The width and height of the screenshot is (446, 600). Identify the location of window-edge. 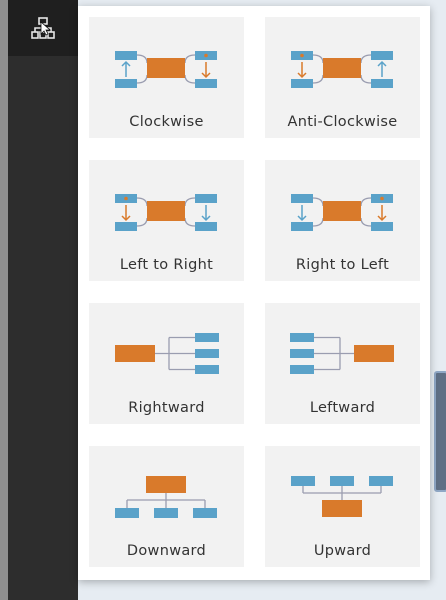
(4, 300).